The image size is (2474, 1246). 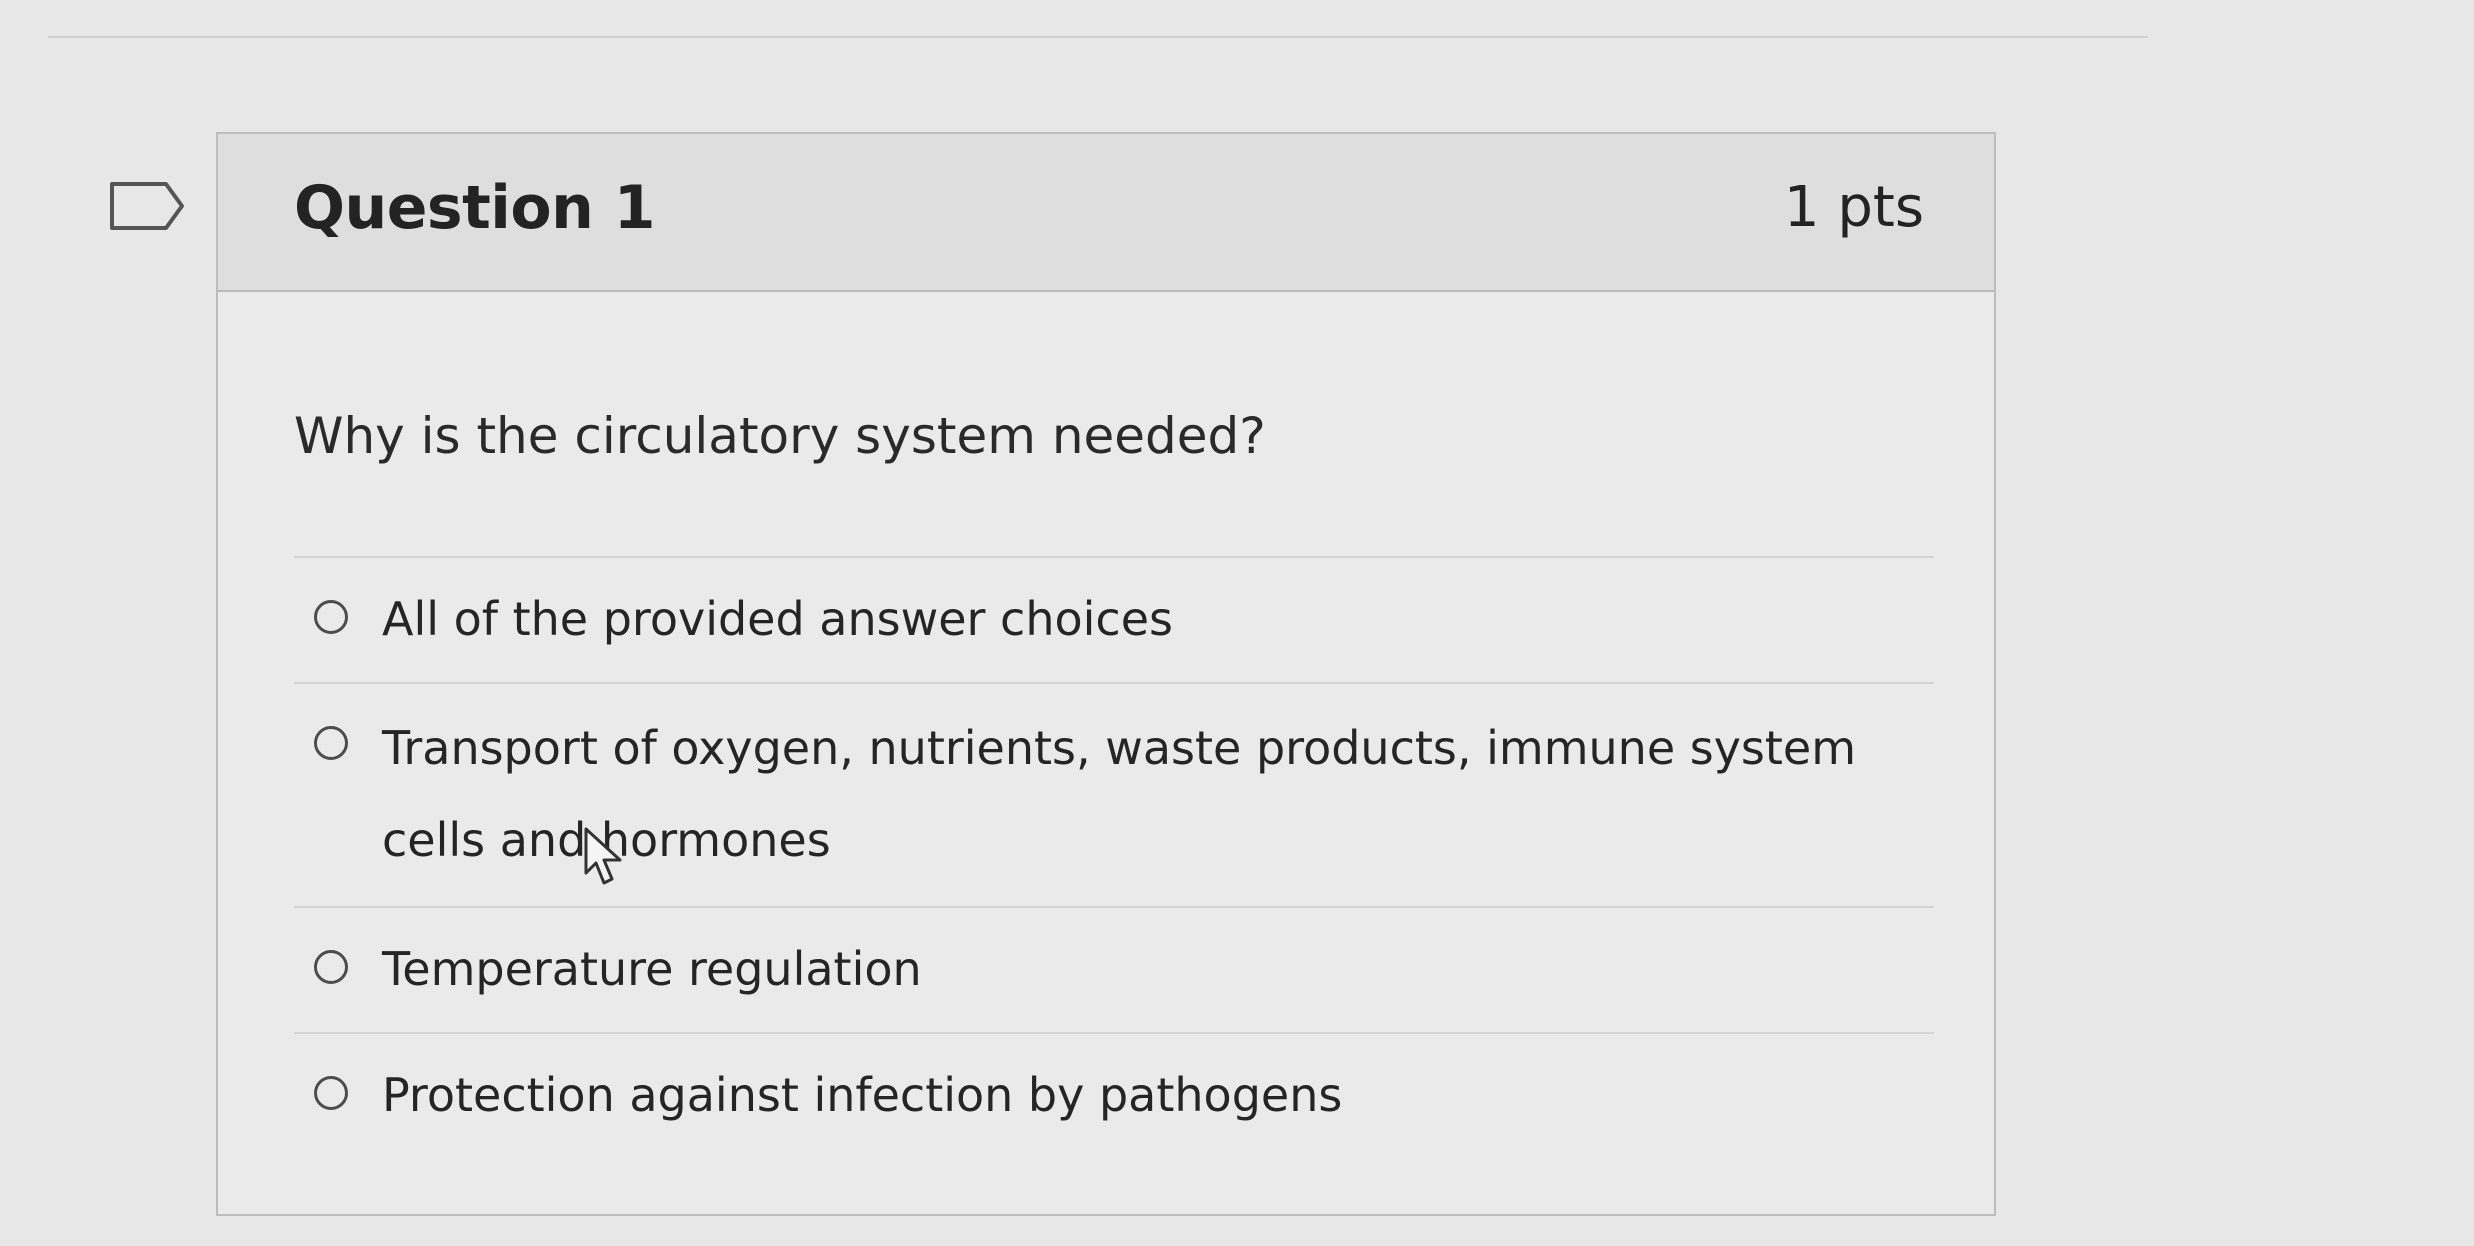 I want to click on flag-question-icon, so click(x=148, y=206).